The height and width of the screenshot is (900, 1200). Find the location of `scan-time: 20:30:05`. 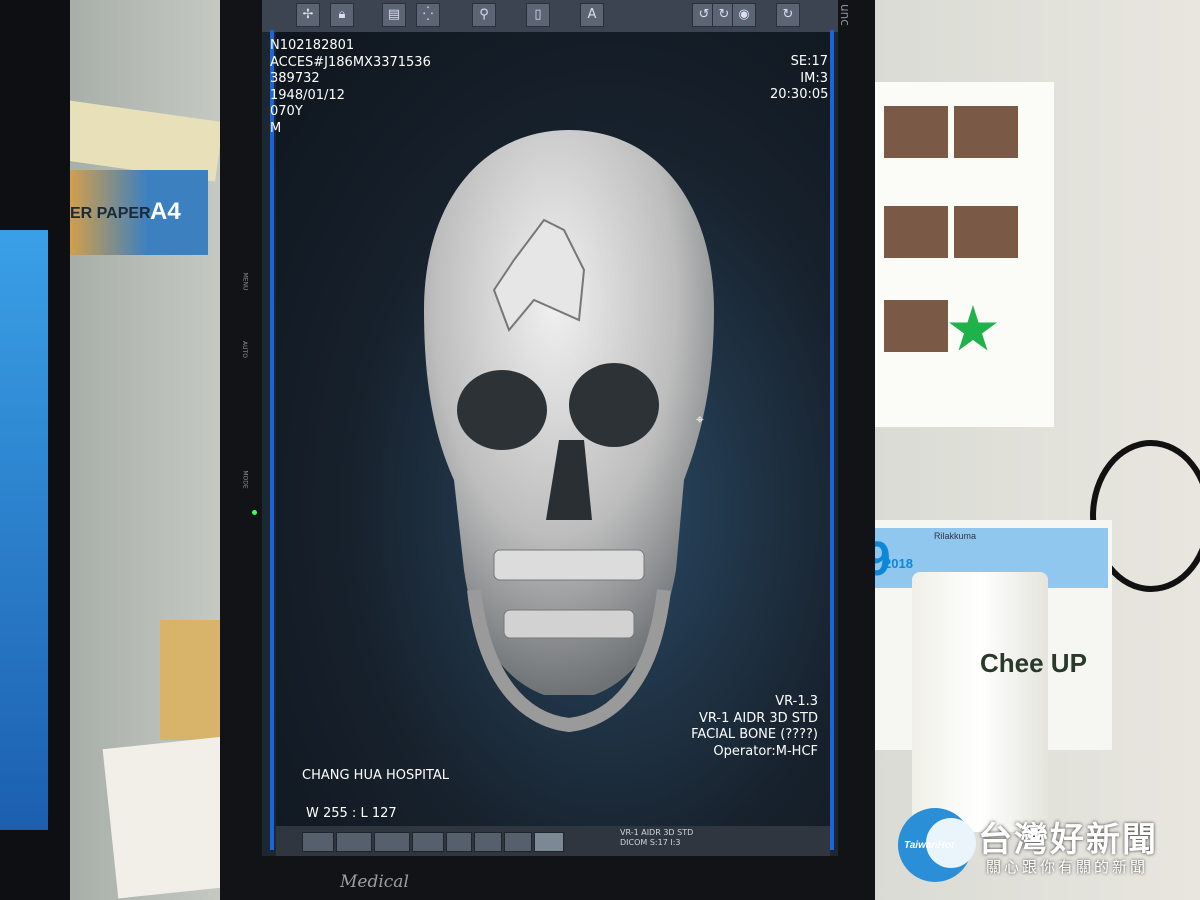

scan-time: 20:30:05 is located at coordinates (799, 94).